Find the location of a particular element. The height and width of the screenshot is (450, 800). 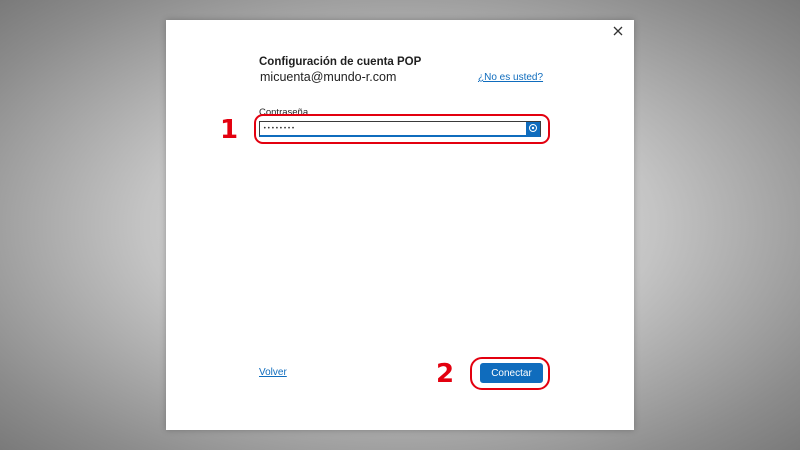

step-number-2: 2 is located at coordinates (445, 374).